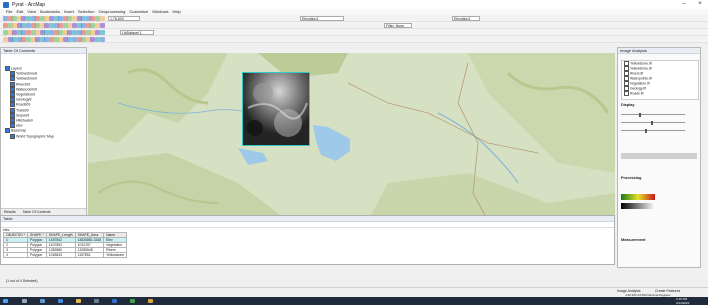 The image size is (708, 305). Describe the element at coordinates (638, 197) in the screenshot. I see `color-ramp` at that location.